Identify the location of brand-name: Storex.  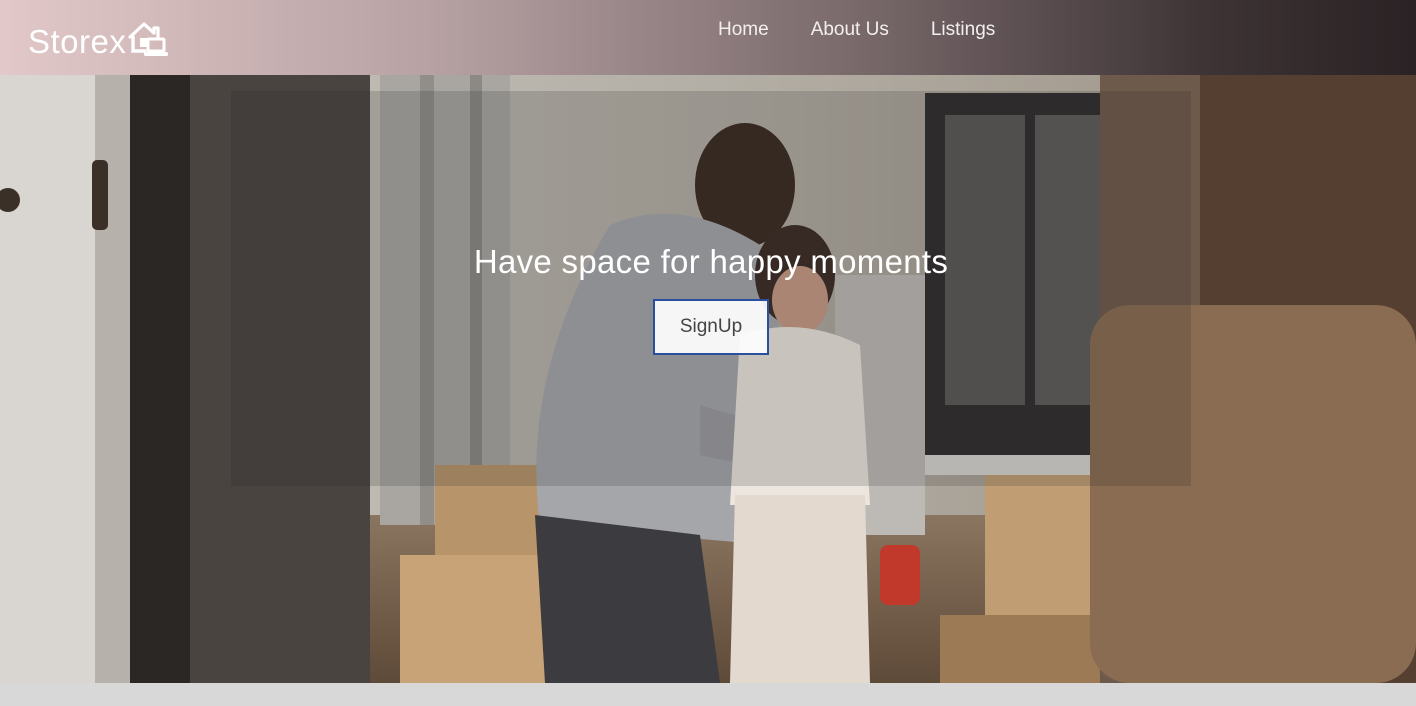
(77, 41).